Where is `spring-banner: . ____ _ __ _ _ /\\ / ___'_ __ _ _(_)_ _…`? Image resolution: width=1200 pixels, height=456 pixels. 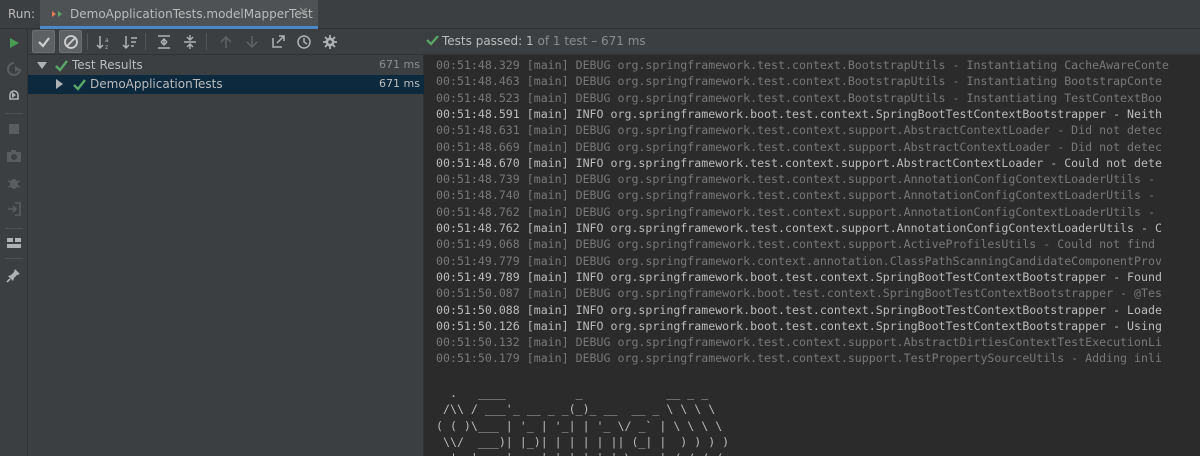 spring-banner: . ____ _ __ _ _ /\\ / ___'_ __ _ _(_)_ _… is located at coordinates (583, 421).